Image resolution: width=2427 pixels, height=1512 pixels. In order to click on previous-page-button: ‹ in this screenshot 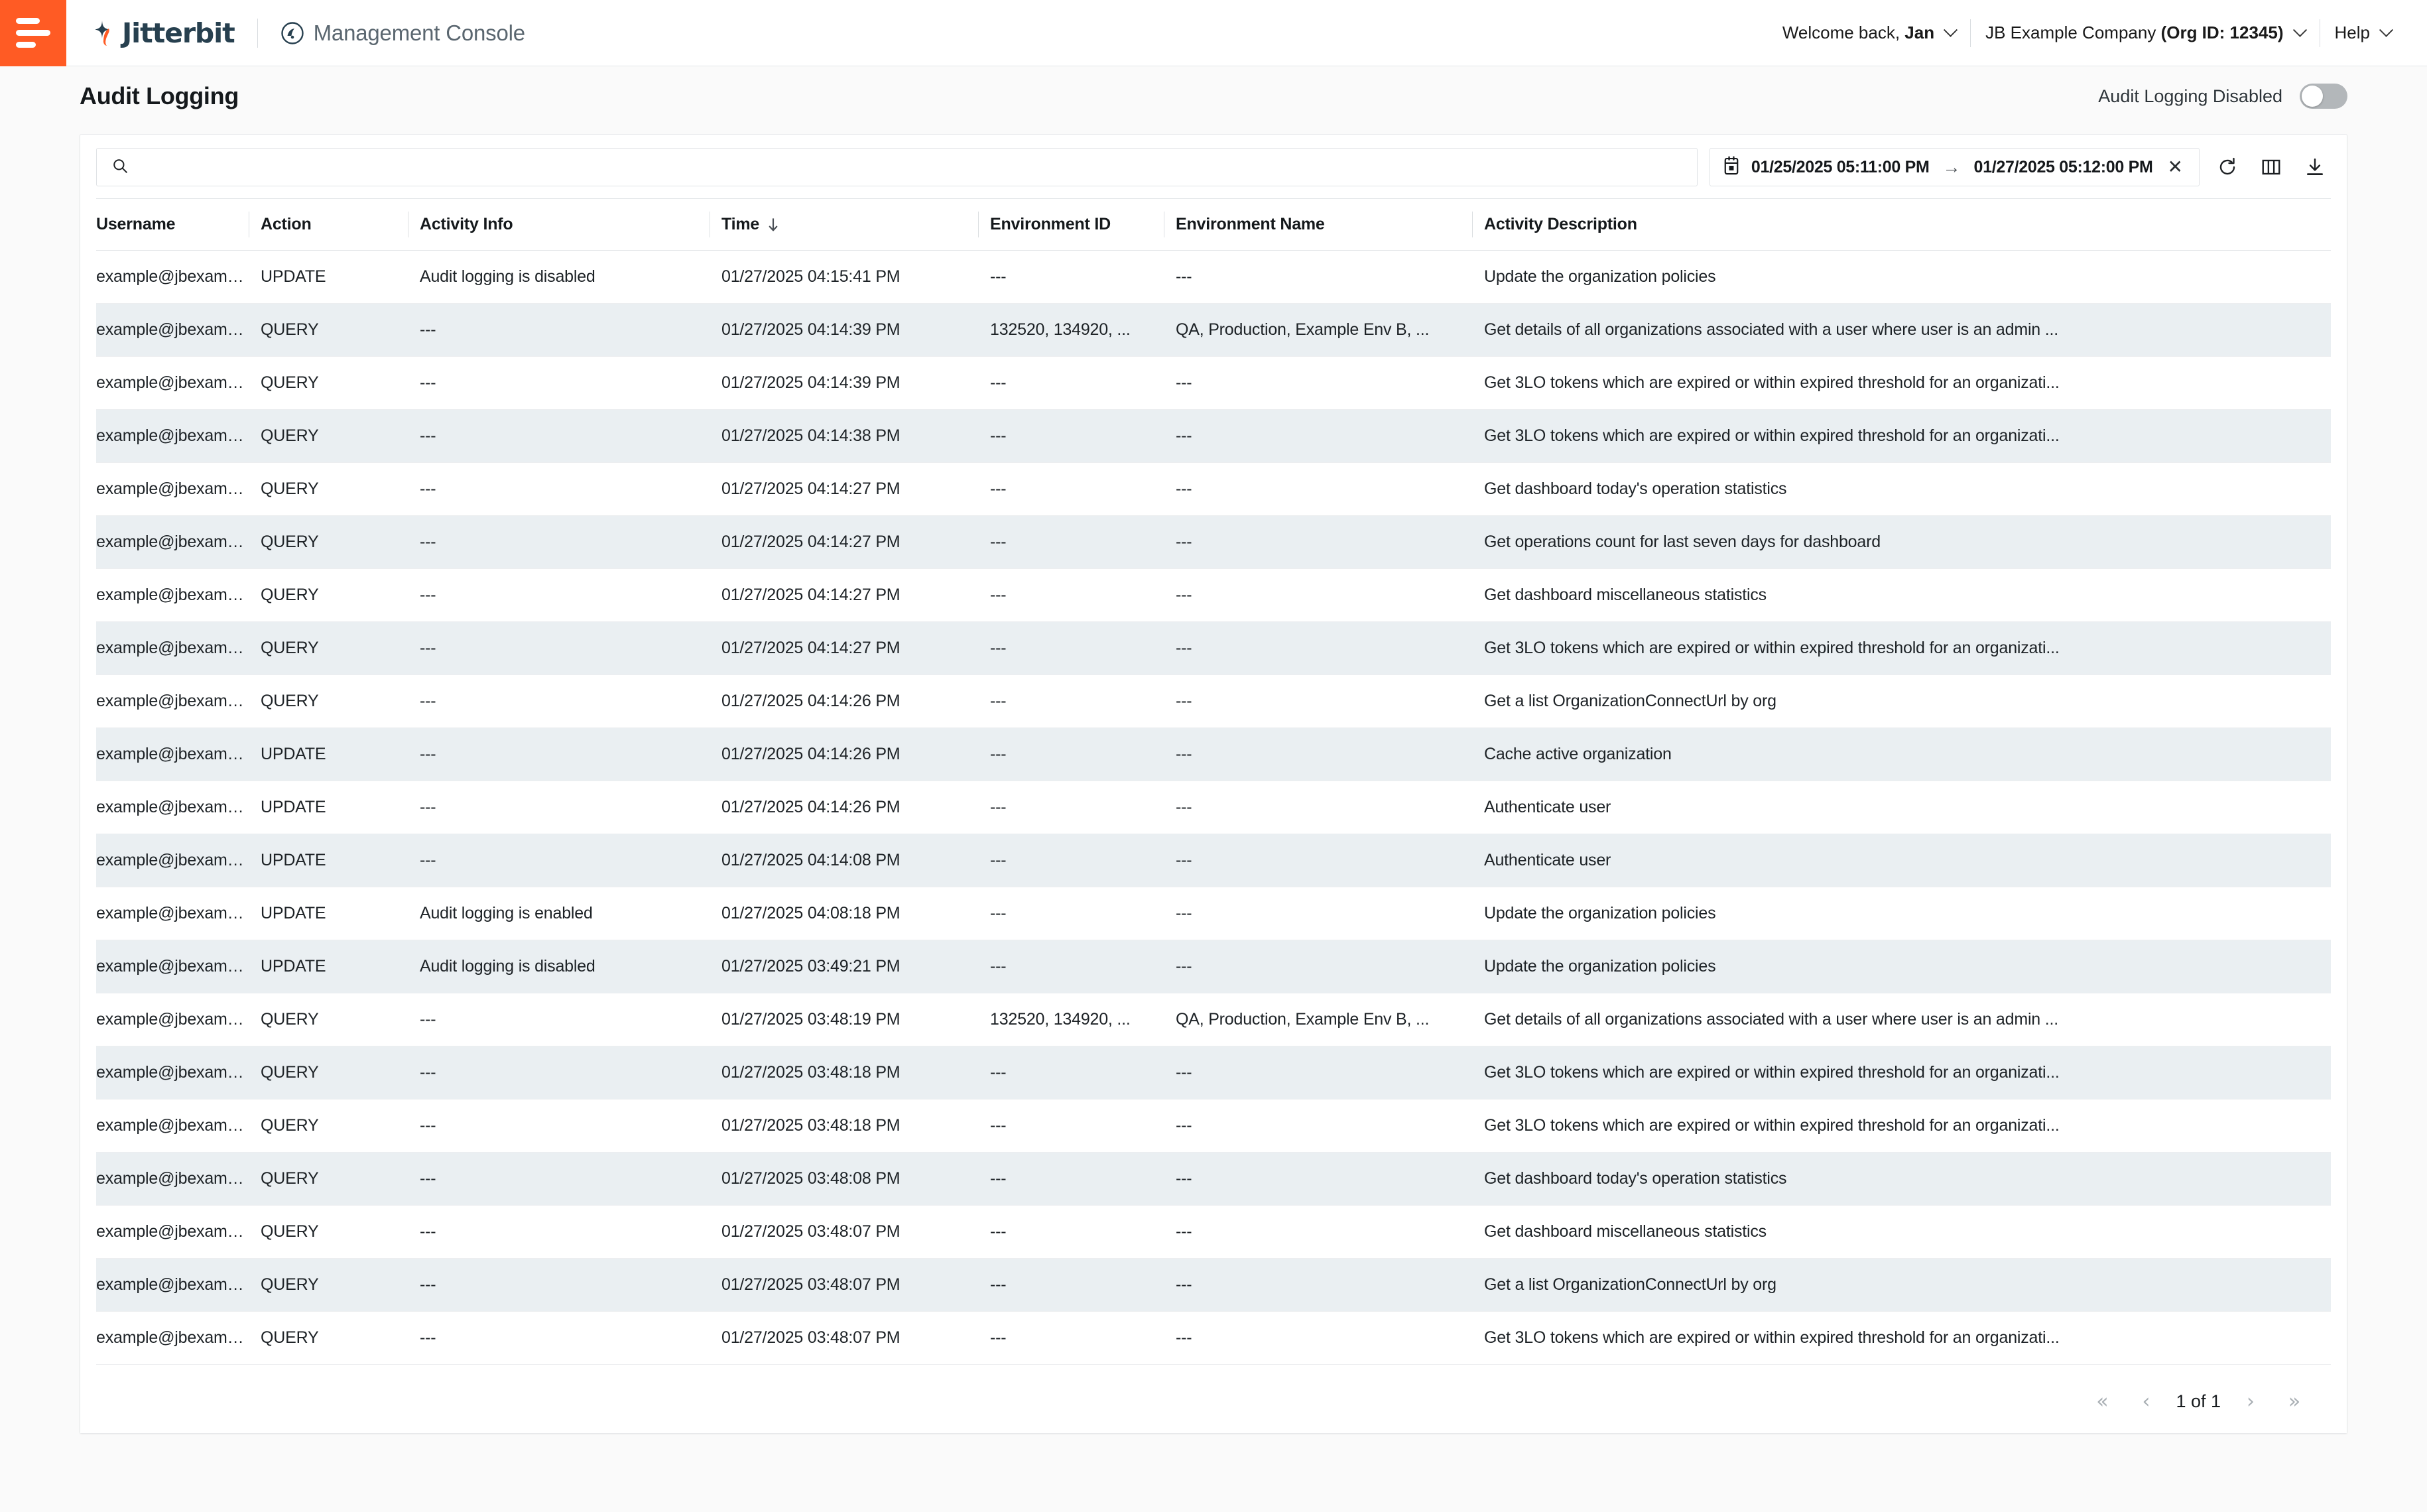, I will do `click(2146, 1402)`.